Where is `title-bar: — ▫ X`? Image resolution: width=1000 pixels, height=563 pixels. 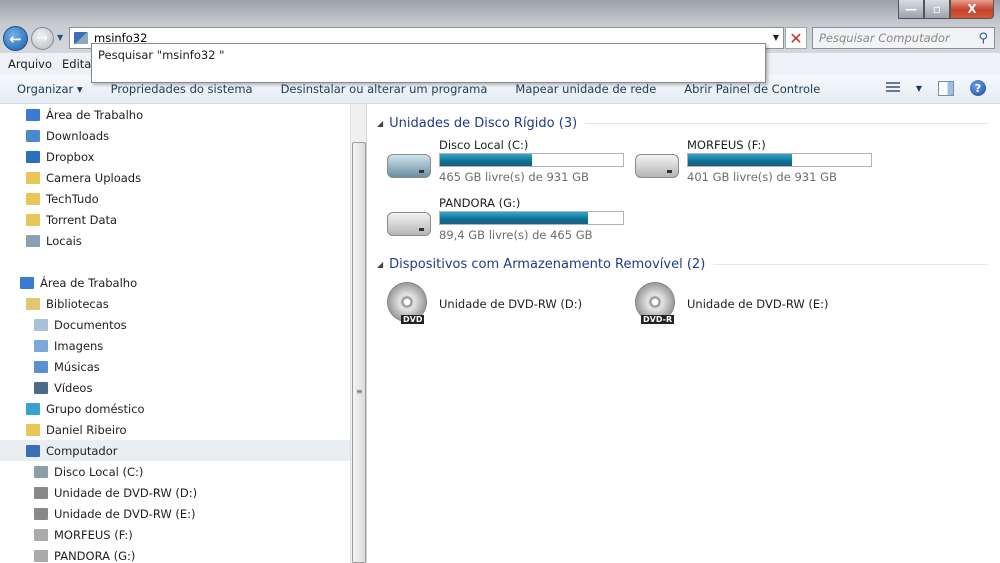 title-bar: — ▫ X is located at coordinates (500, 13).